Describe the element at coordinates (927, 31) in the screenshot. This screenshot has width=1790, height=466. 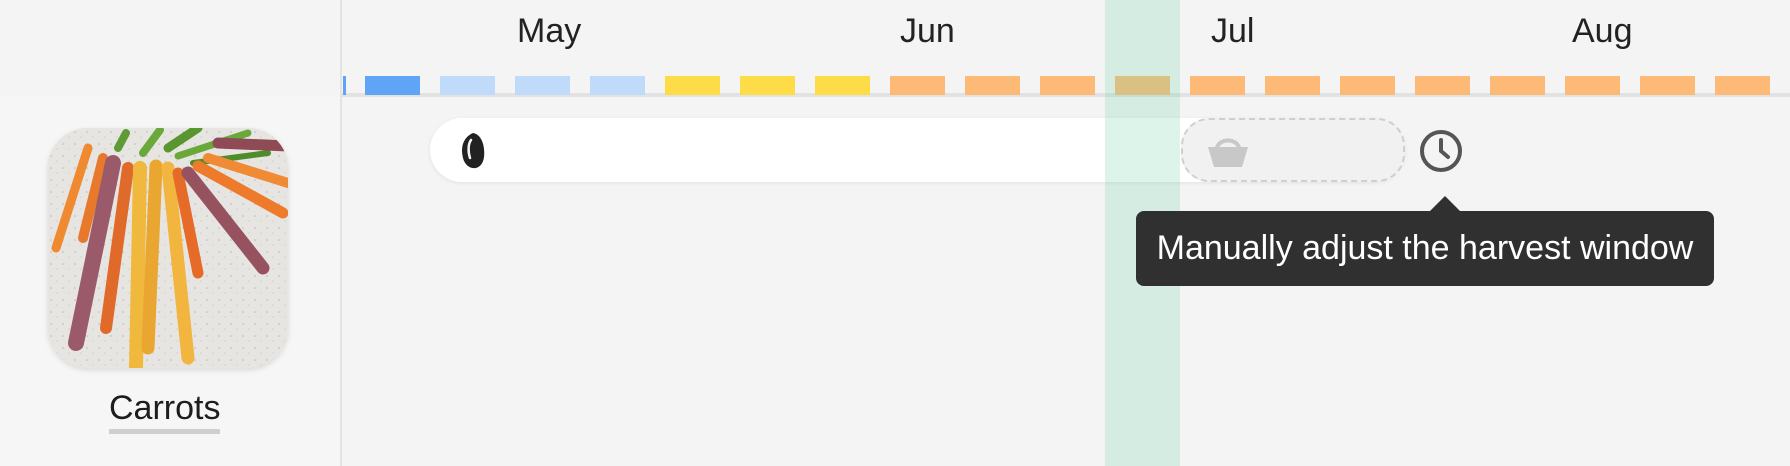
I see `month-label-jun: Jun` at that location.